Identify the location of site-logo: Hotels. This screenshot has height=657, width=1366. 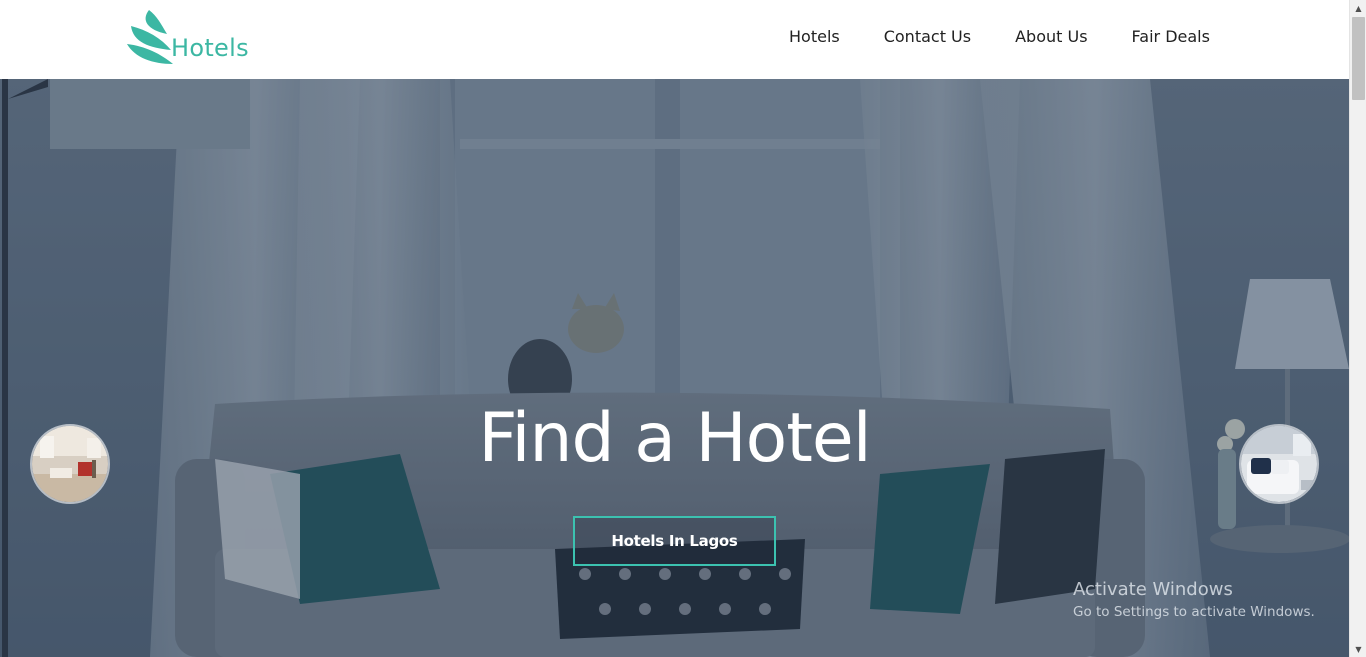
(189, 39).